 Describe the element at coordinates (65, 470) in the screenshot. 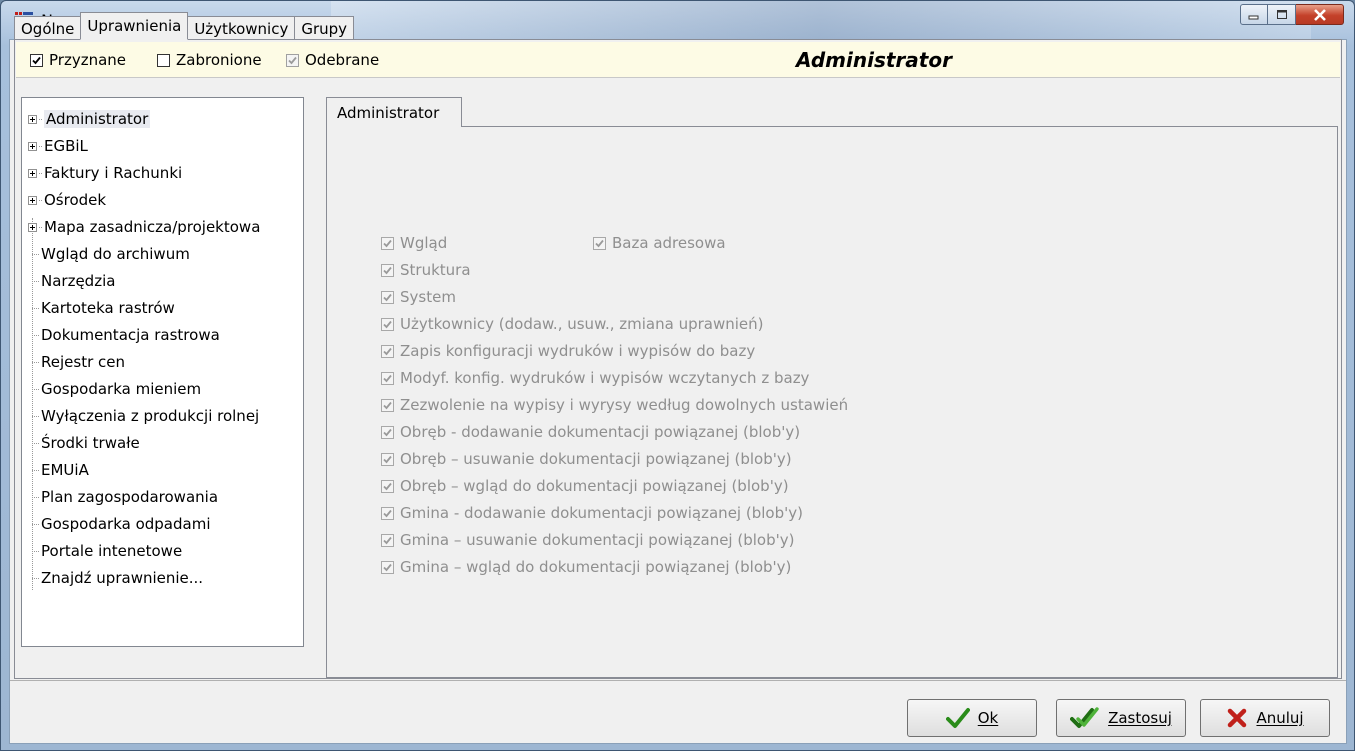

I see `tree-item-label: EMUiA` at that location.